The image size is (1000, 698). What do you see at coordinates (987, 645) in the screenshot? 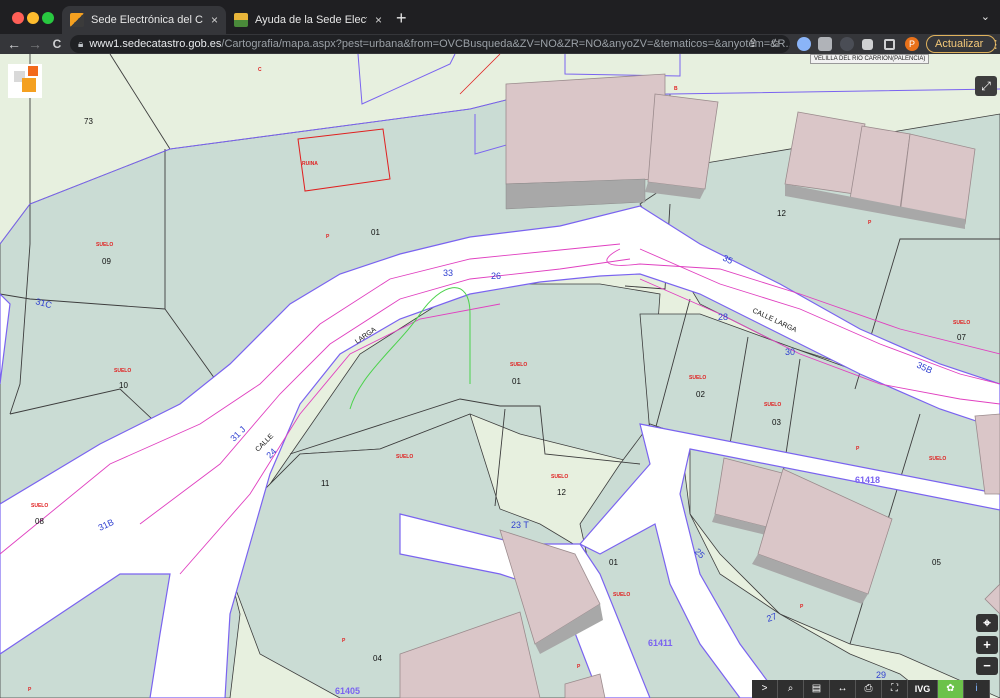
I see `zoom-in-button: +` at bounding box center [987, 645].